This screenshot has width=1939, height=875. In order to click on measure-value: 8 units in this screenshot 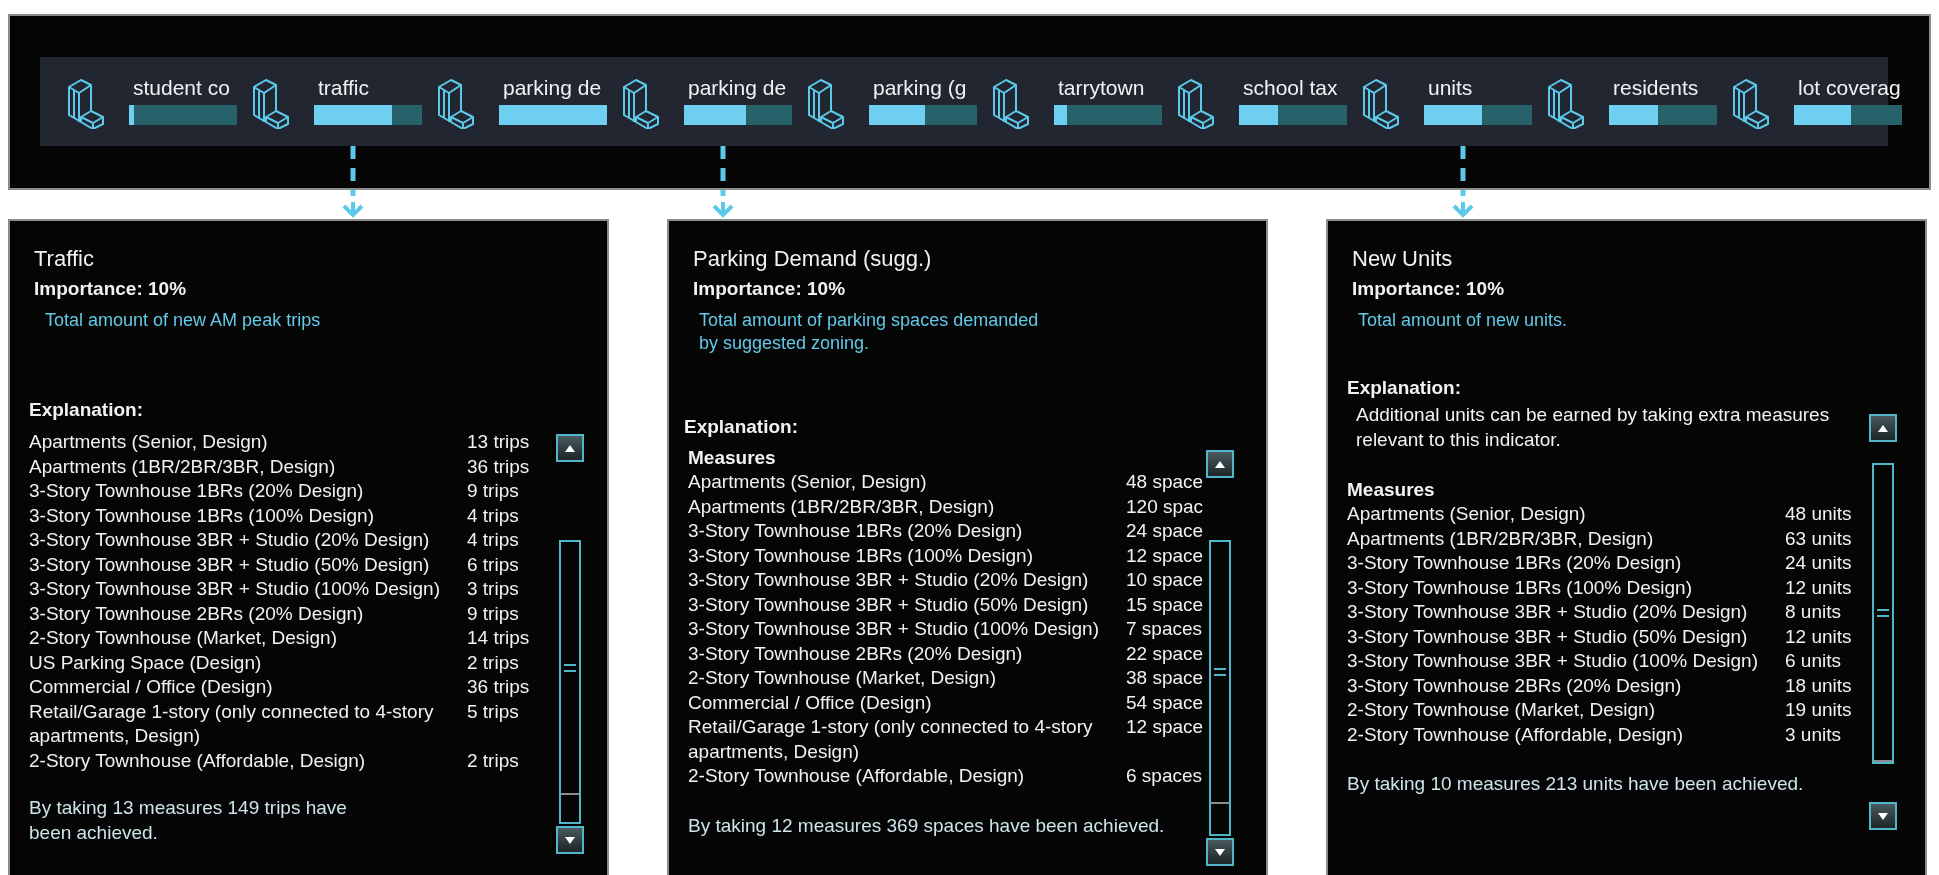, I will do `click(1813, 612)`.